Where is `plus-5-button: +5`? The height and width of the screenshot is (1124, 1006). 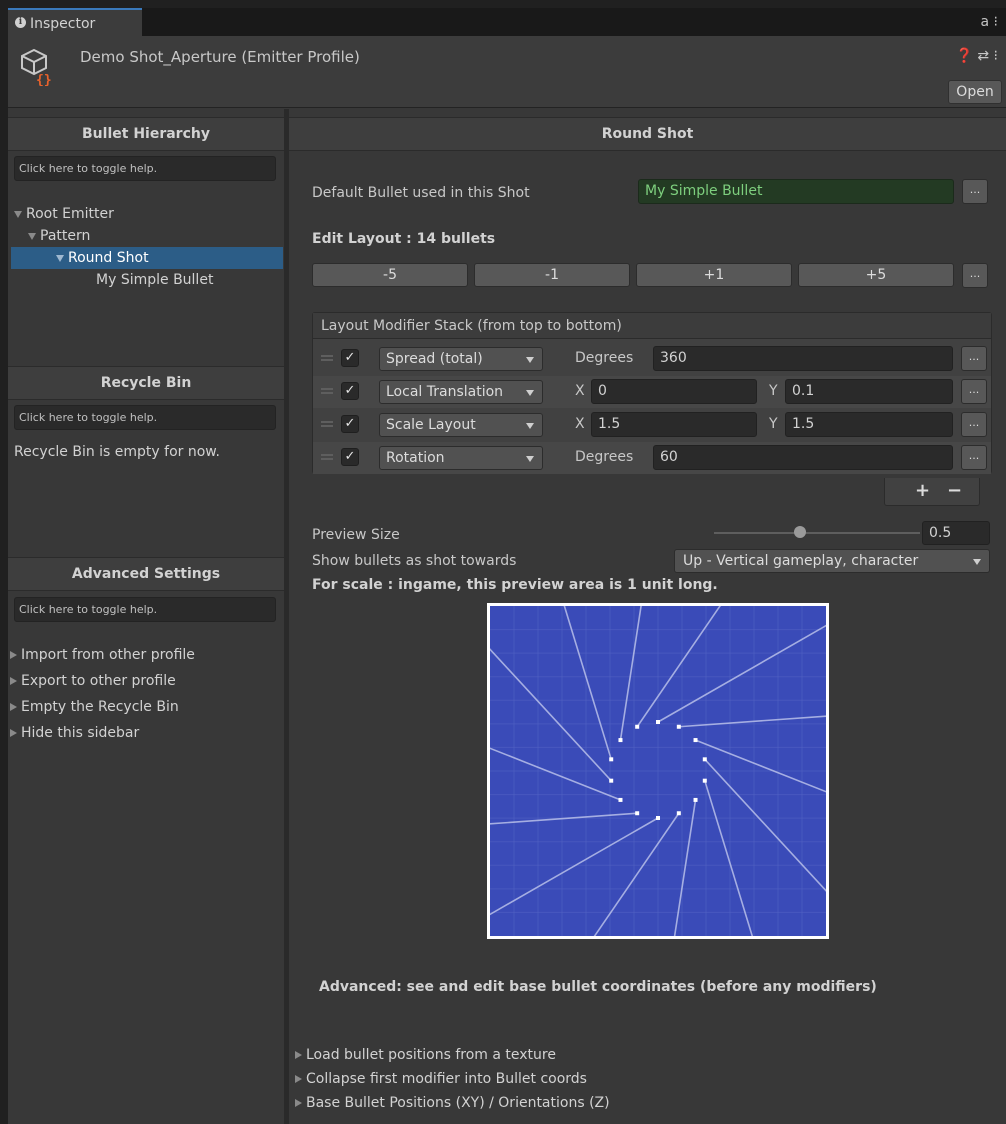
plus-5-button: +5 is located at coordinates (876, 275).